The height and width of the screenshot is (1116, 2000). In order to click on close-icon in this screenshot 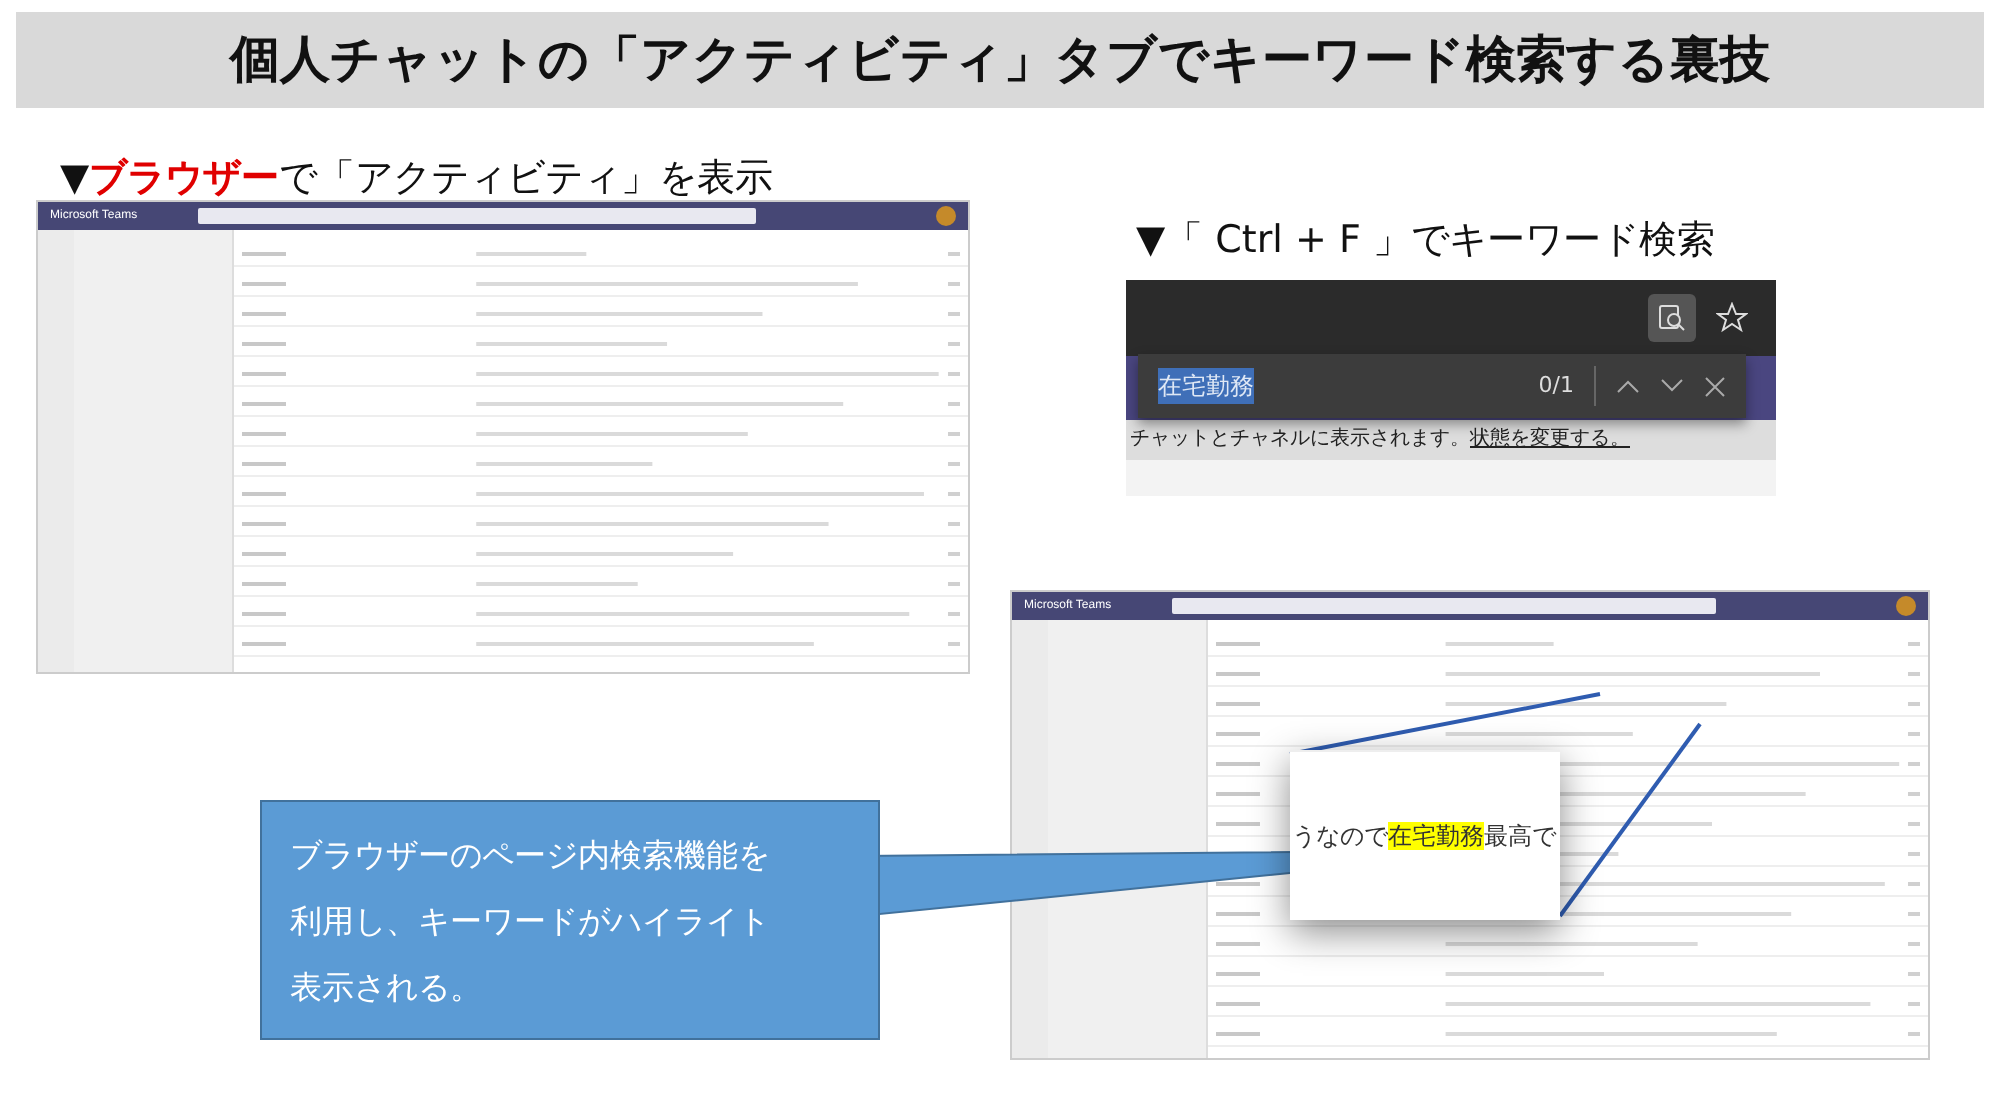, I will do `click(1715, 386)`.